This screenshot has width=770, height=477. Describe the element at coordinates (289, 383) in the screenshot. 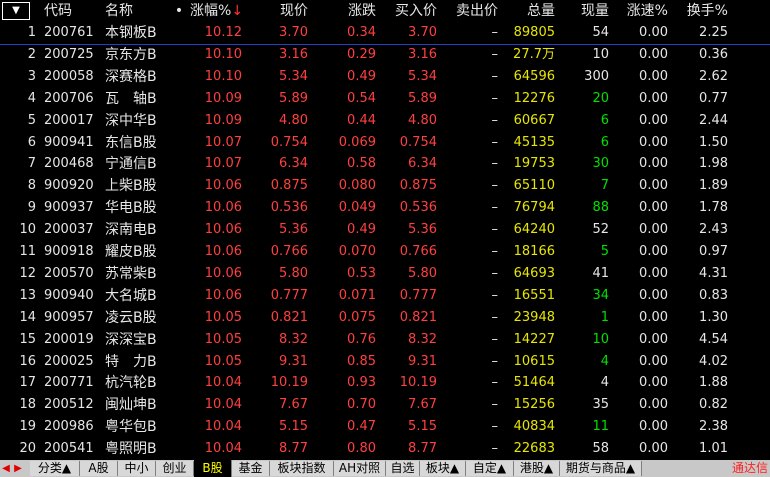

I see `cell-price: 10.19` at that location.